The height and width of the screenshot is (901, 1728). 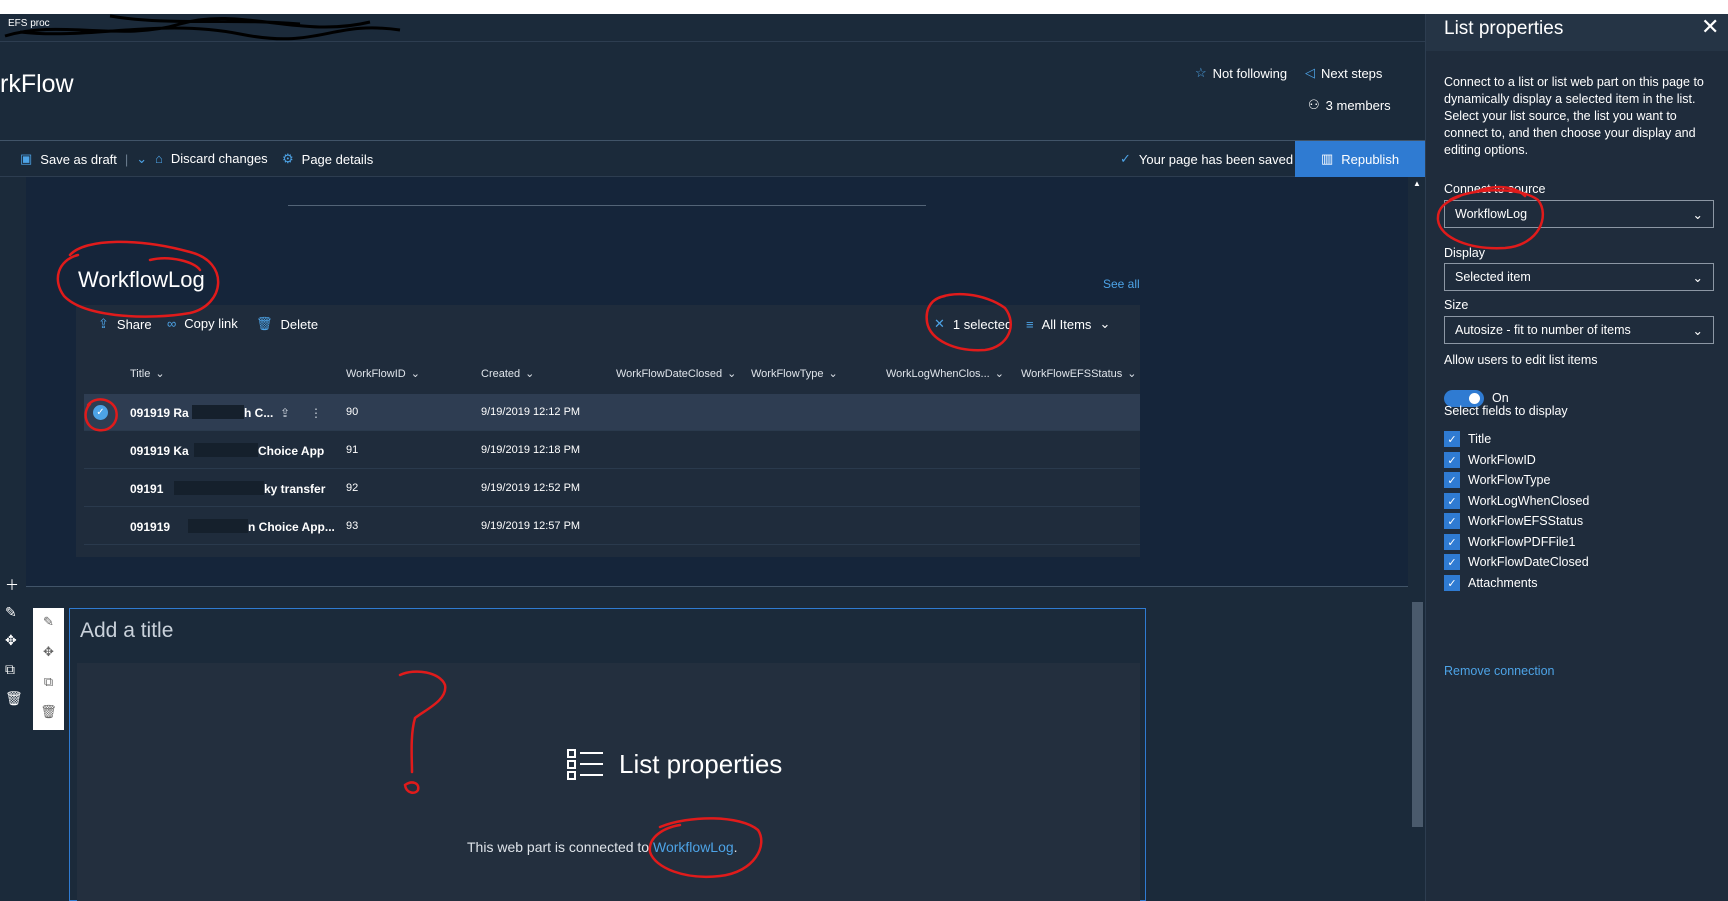 I want to click on row-id: 91, so click(x=352, y=450).